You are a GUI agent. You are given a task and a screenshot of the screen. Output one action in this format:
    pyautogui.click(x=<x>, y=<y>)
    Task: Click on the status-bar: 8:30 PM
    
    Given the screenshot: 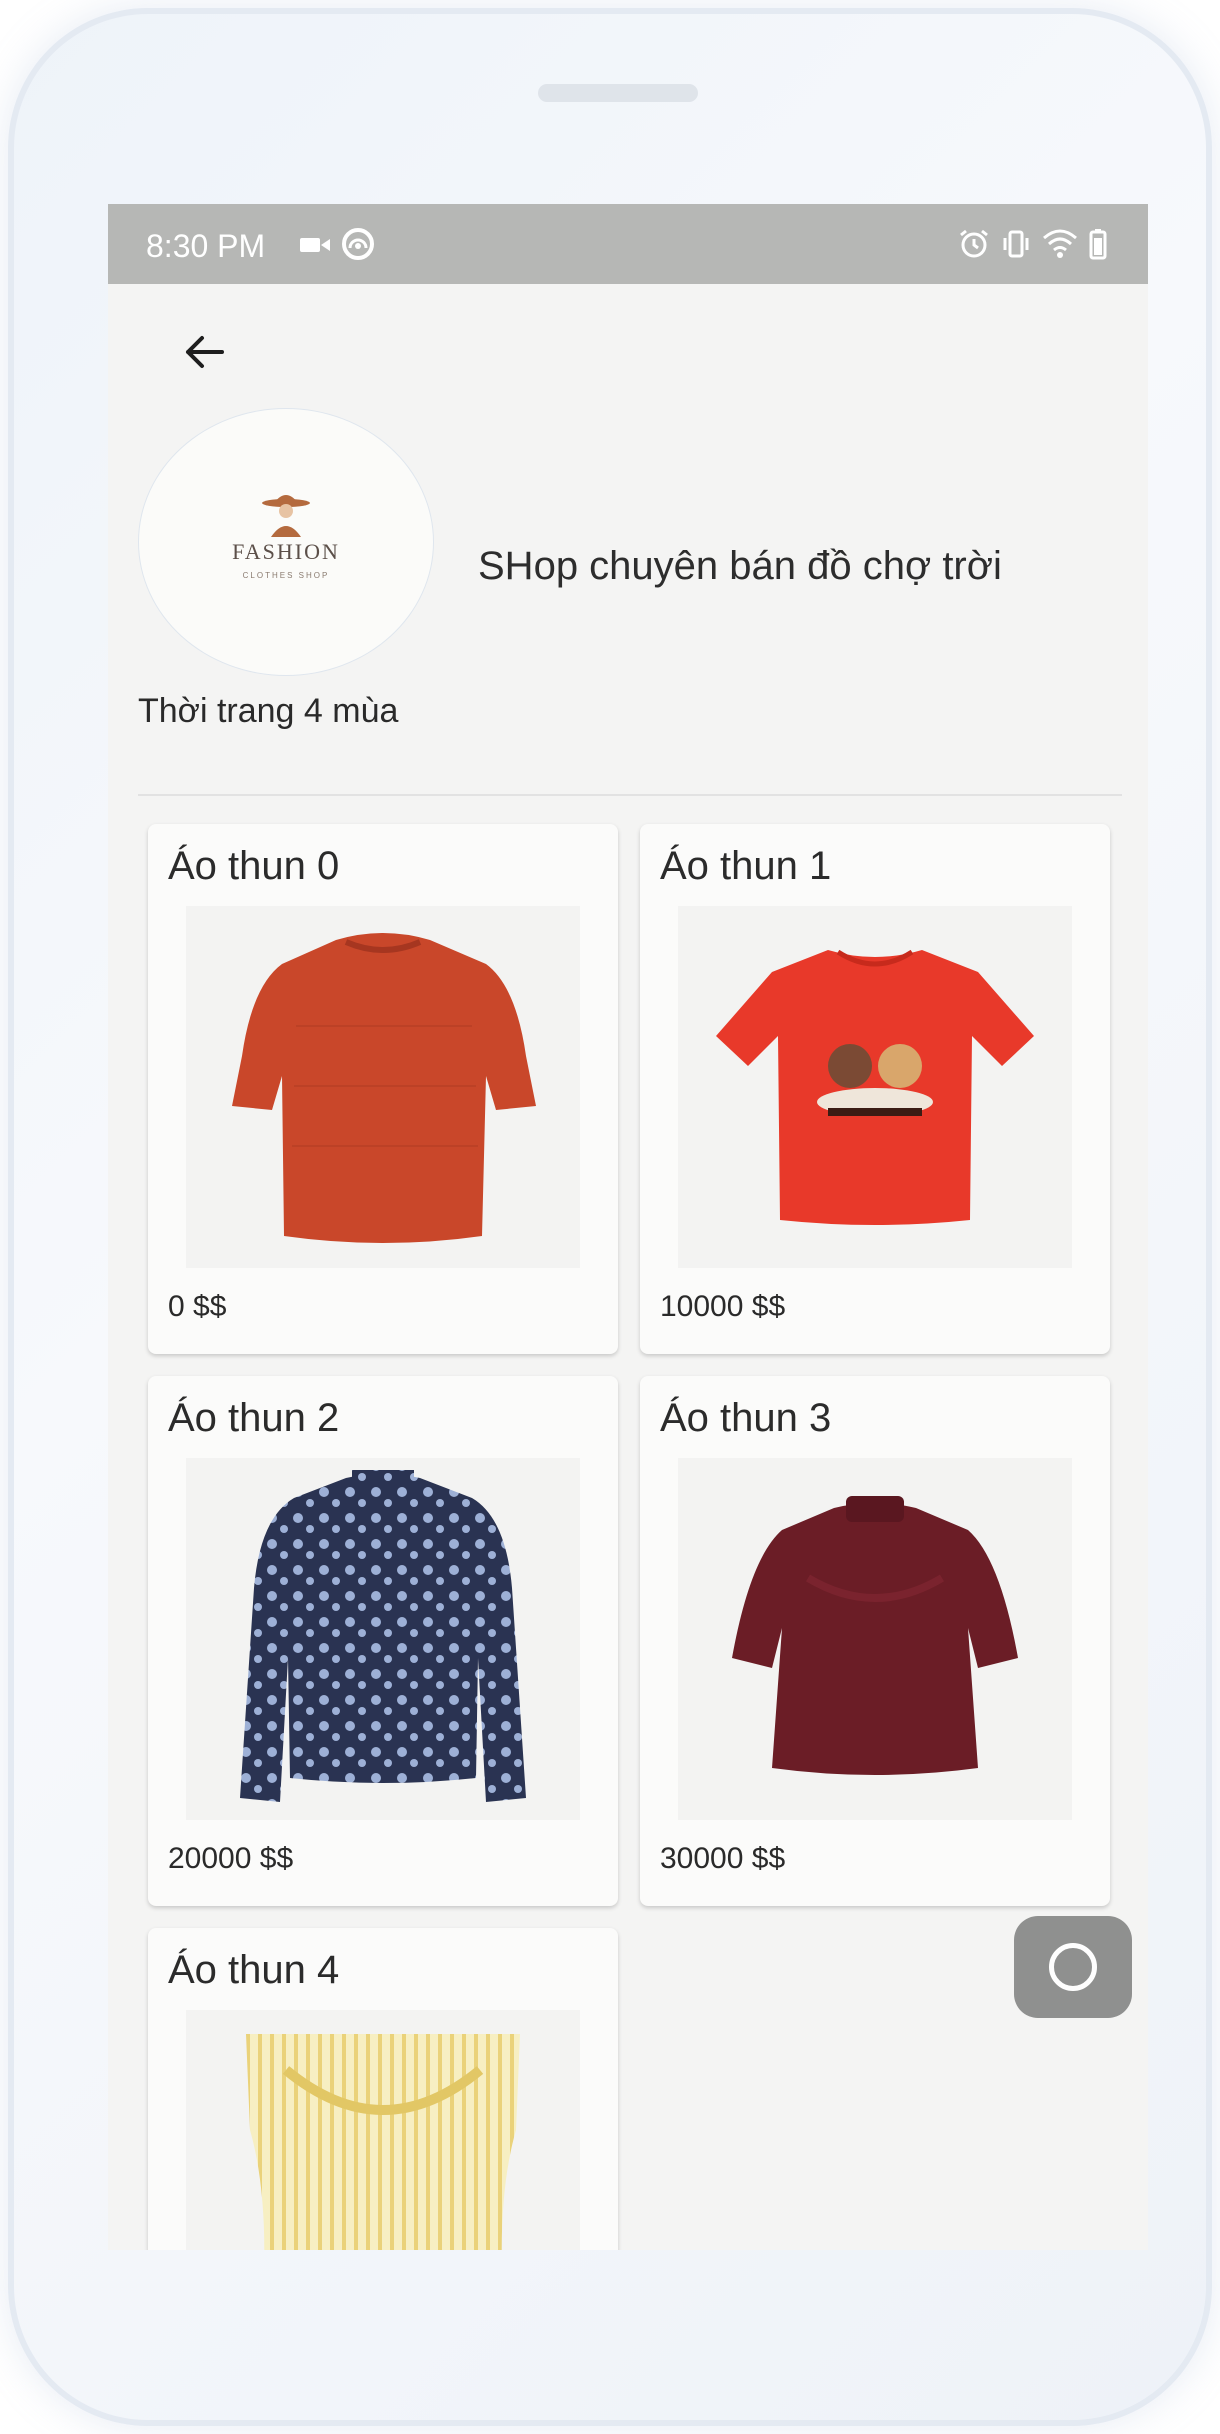 What is the action you would take?
    pyautogui.click(x=628, y=244)
    